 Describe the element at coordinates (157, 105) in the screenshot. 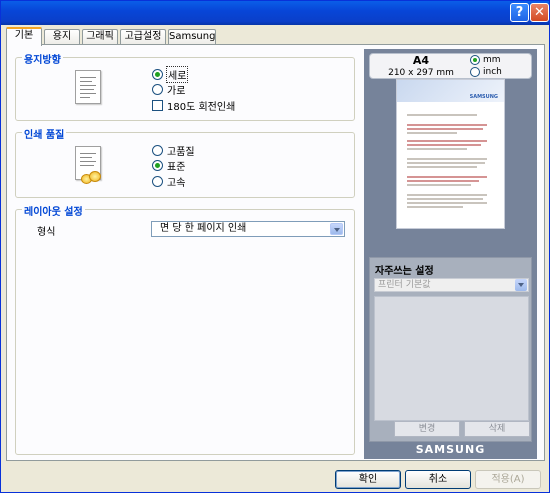

I see `checkbox-icon` at that location.